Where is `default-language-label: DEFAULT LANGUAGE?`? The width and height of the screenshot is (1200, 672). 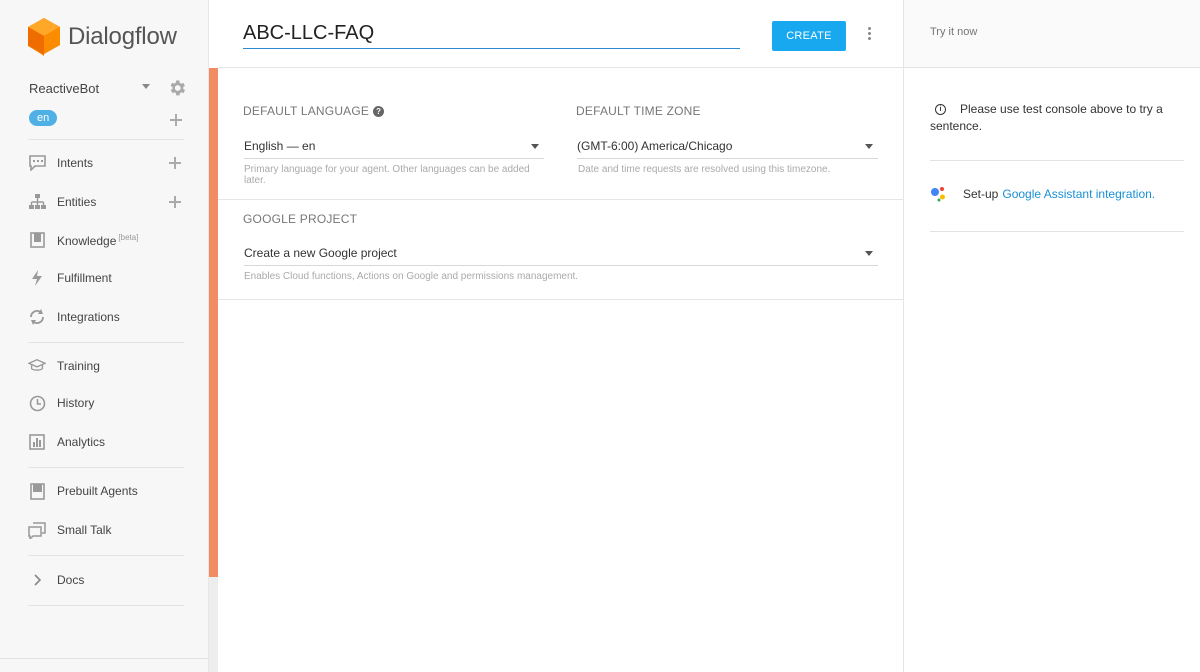
default-language-label: DEFAULT LANGUAGE? is located at coordinates (314, 111).